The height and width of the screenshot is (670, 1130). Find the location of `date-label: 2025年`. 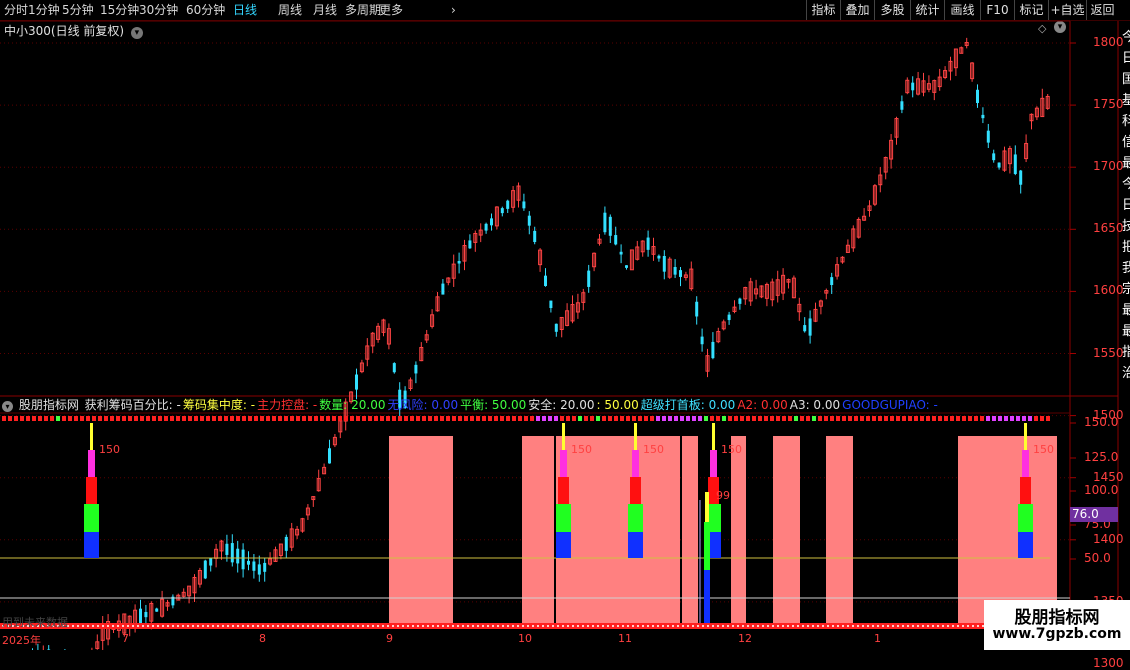

date-label: 2025年 is located at coordinates (21, 640).